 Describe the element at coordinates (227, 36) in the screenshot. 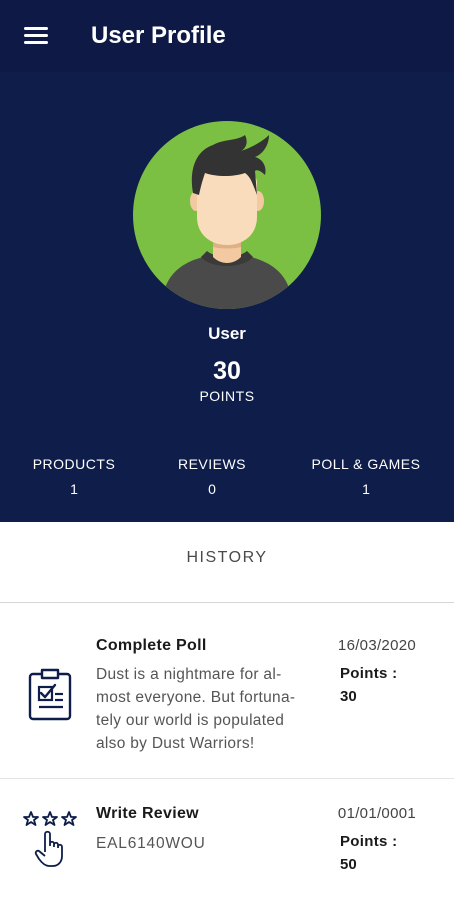

I see `app-bar: User Profile` at that location.